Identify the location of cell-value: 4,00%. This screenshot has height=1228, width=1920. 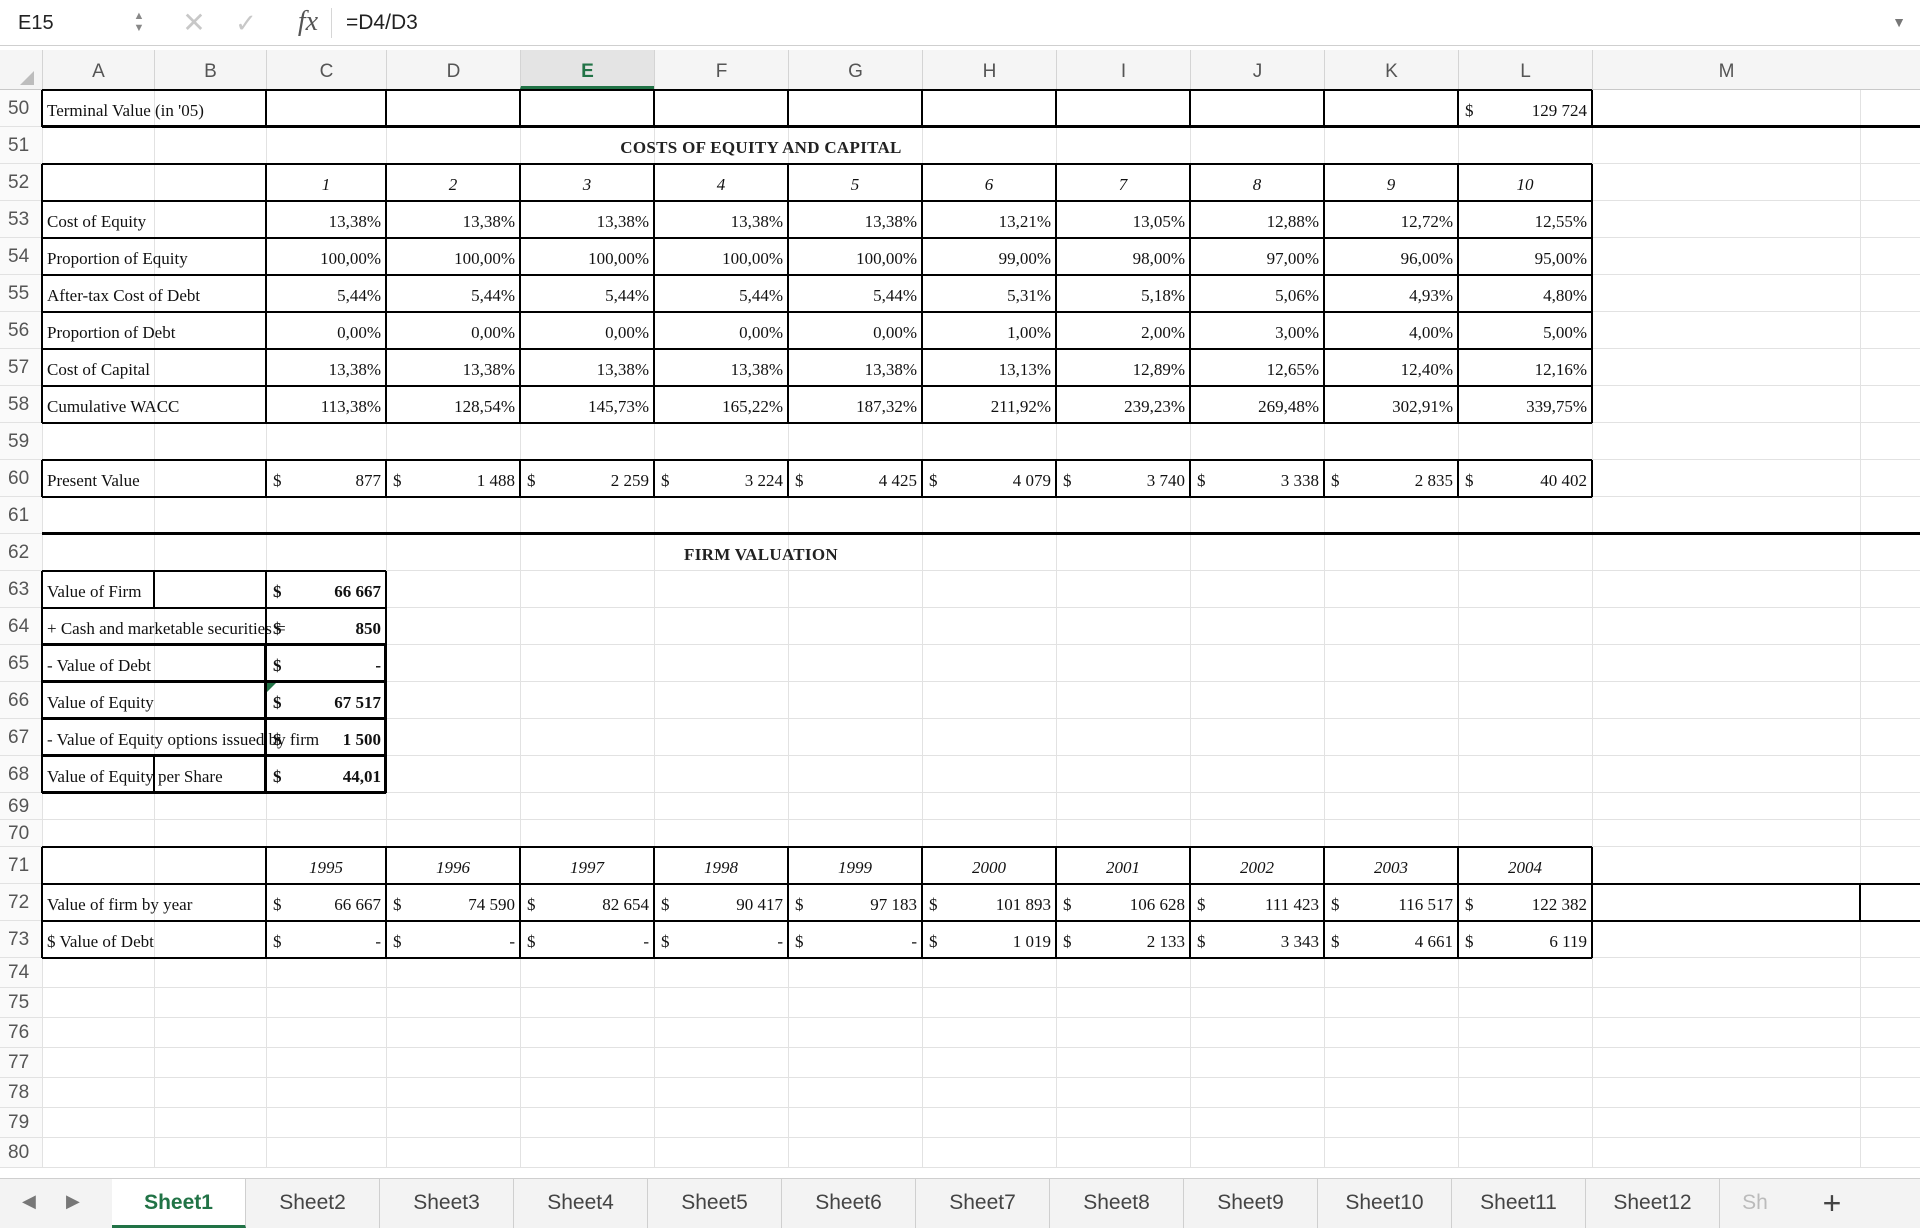
(1391, 330).